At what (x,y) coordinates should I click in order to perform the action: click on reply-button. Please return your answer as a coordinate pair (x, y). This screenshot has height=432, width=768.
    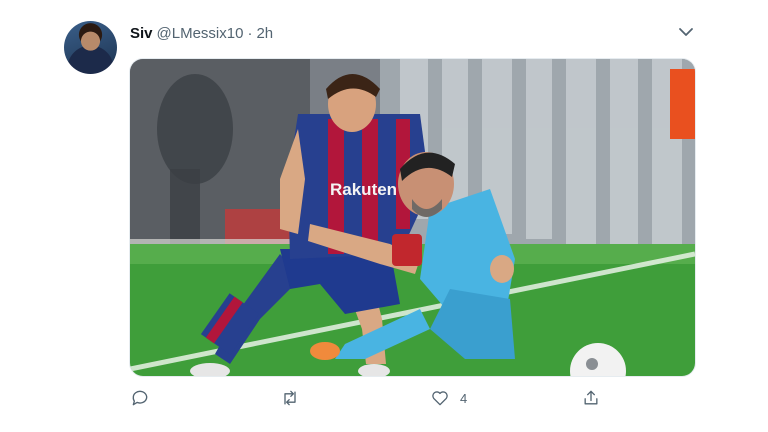
    Looking at the image, I should click on (145, 398).